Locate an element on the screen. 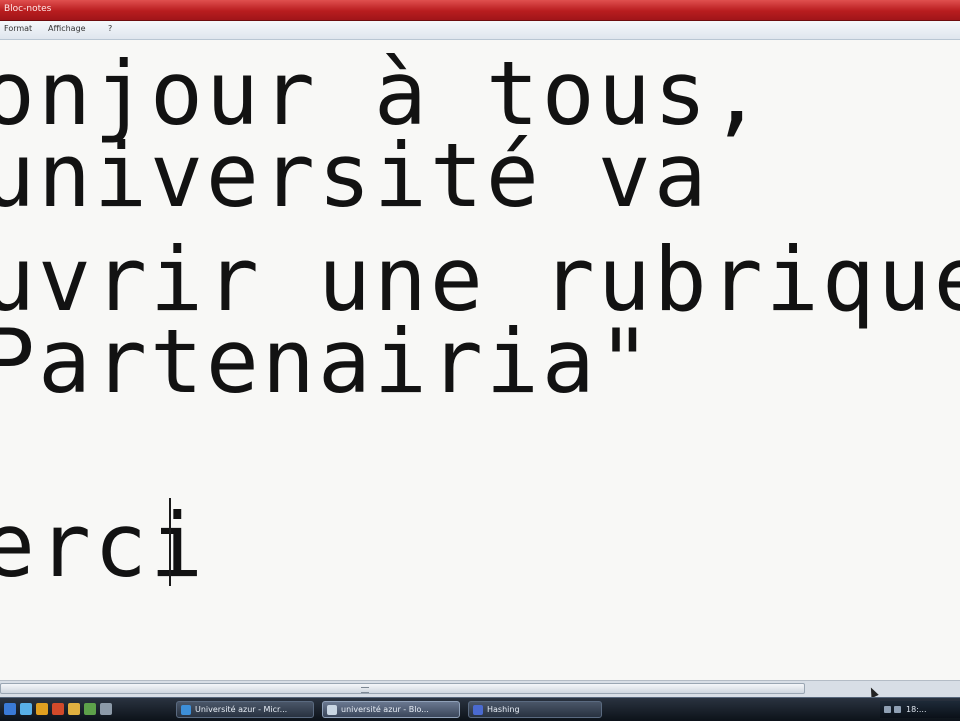  browser-icon is located at coordinates (186, 710).